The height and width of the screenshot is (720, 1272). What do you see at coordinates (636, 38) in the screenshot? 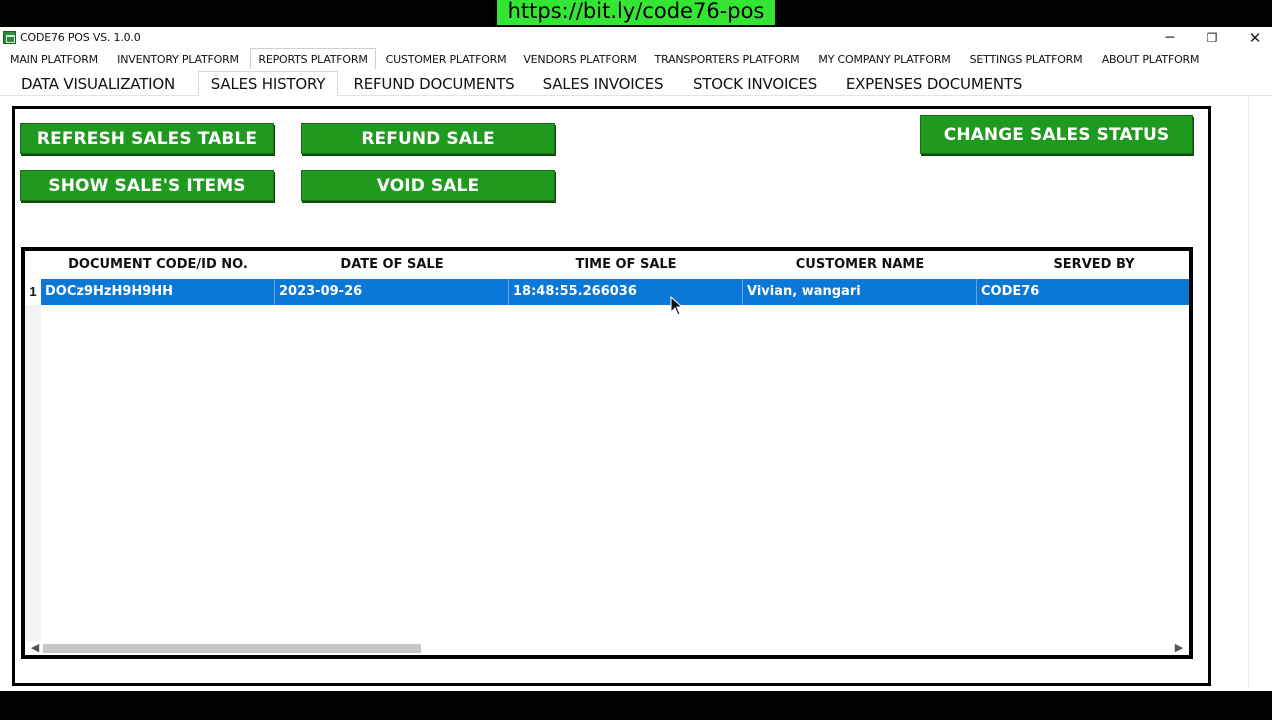
I see `title-bar: CODE76 POS VS. 1.0.0 ─ ❐ ✕` at bounding box center [636, 38].